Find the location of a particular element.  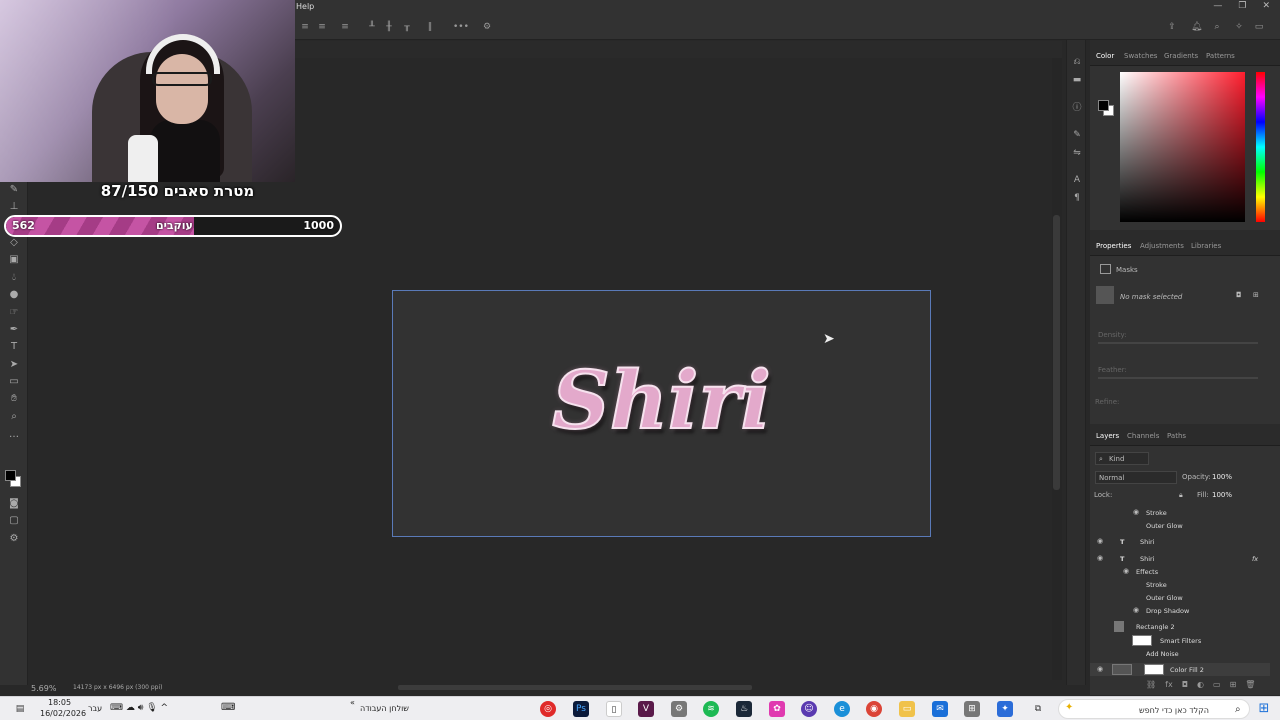

settings-app-icon: ⚙ is located at coordinates (679, 709).